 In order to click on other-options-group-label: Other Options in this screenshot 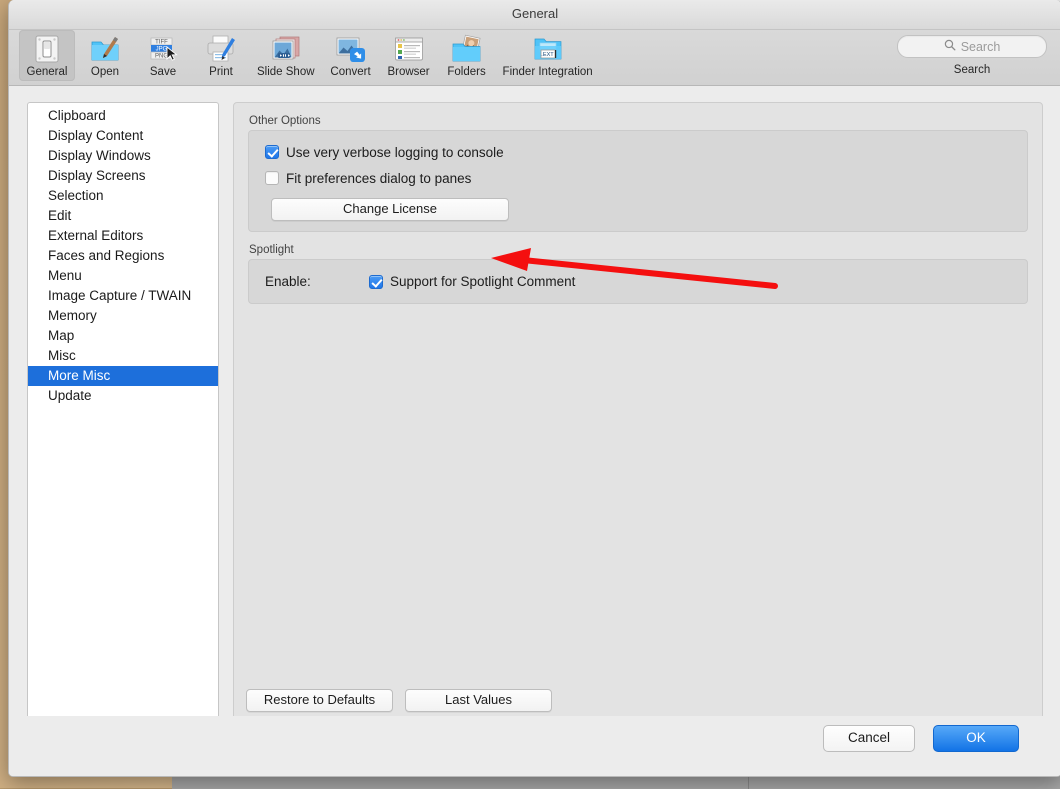, I will do `click(285, 121)`.